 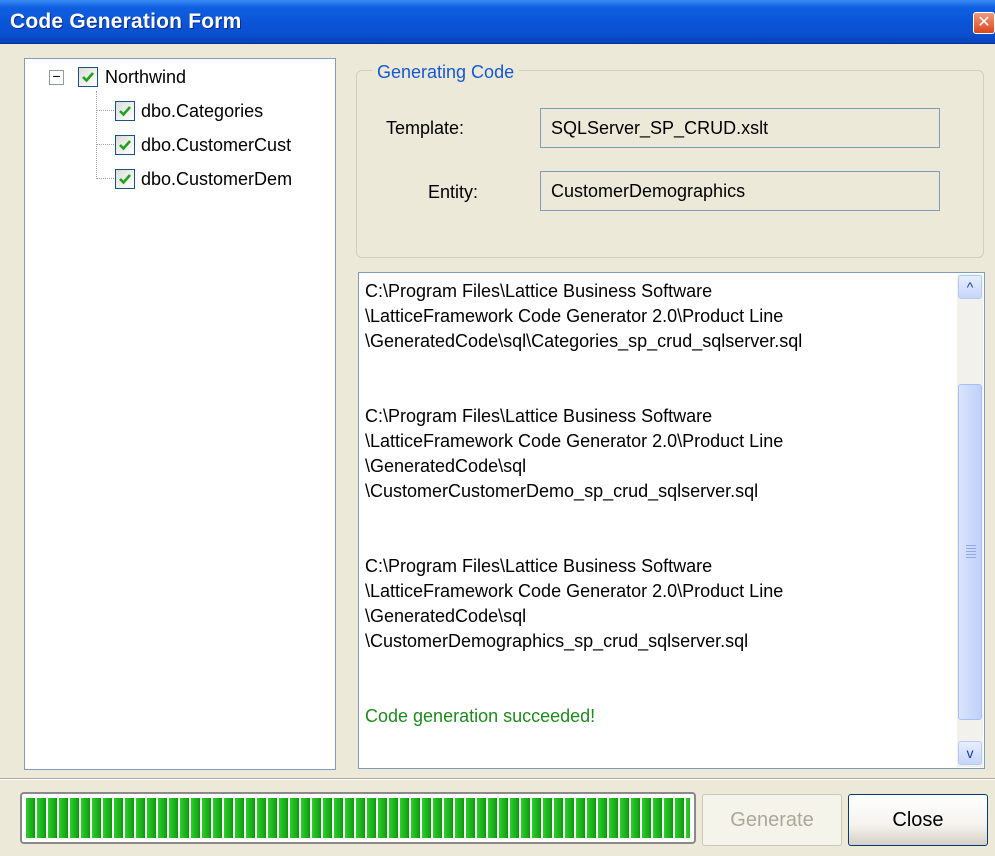 What do you see at coordinates (425, 128) in the screenshot?
I see `template-label: Template:` at bounding box center [425, 128].